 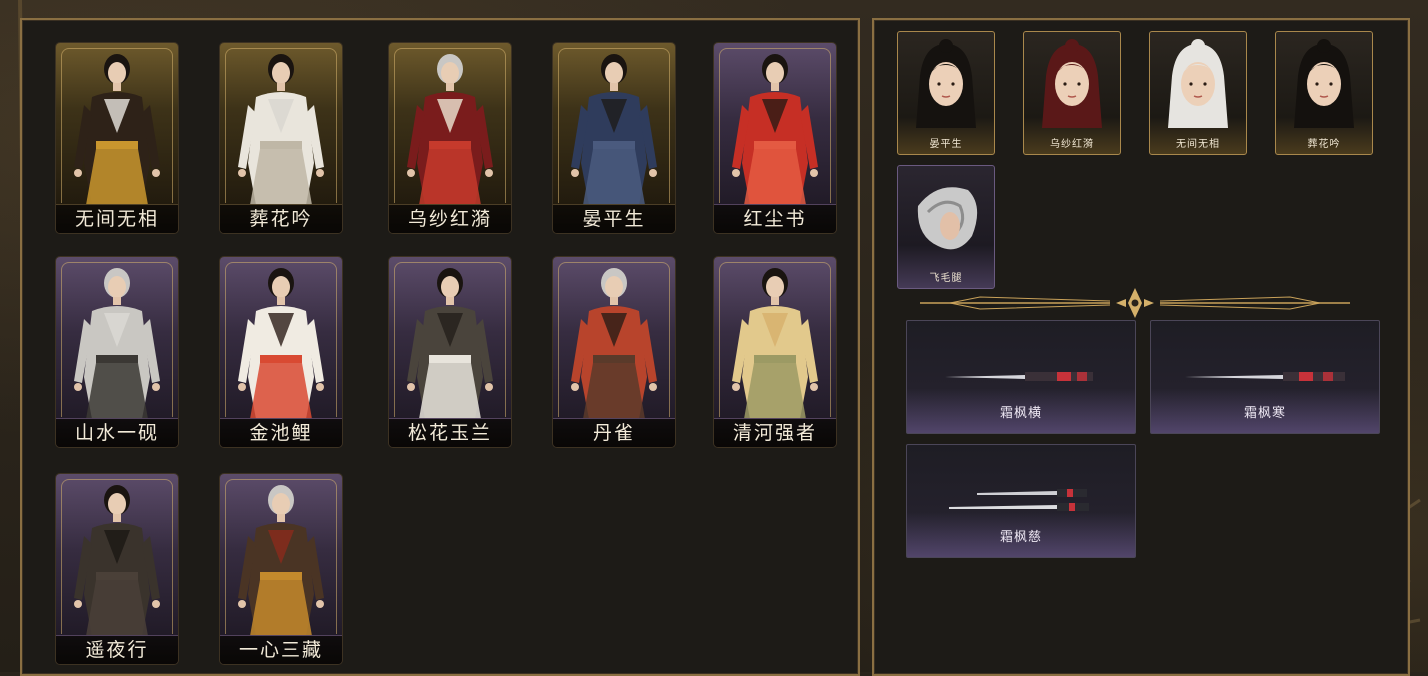 What do you see at coordinates (1324, 93) in the screenshot?
I see `hairstyle-card: 葬花吟` at bounding box center [1324, 93].